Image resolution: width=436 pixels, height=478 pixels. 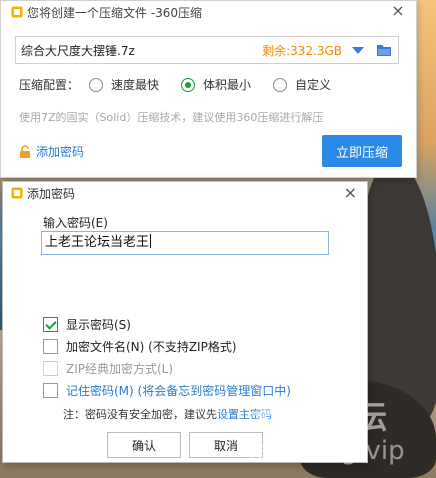 What do you see at coordinates (50, 346) in the screenshot?
I see `encrypt-filenames-checkbox` at bounding box center [50, 346].